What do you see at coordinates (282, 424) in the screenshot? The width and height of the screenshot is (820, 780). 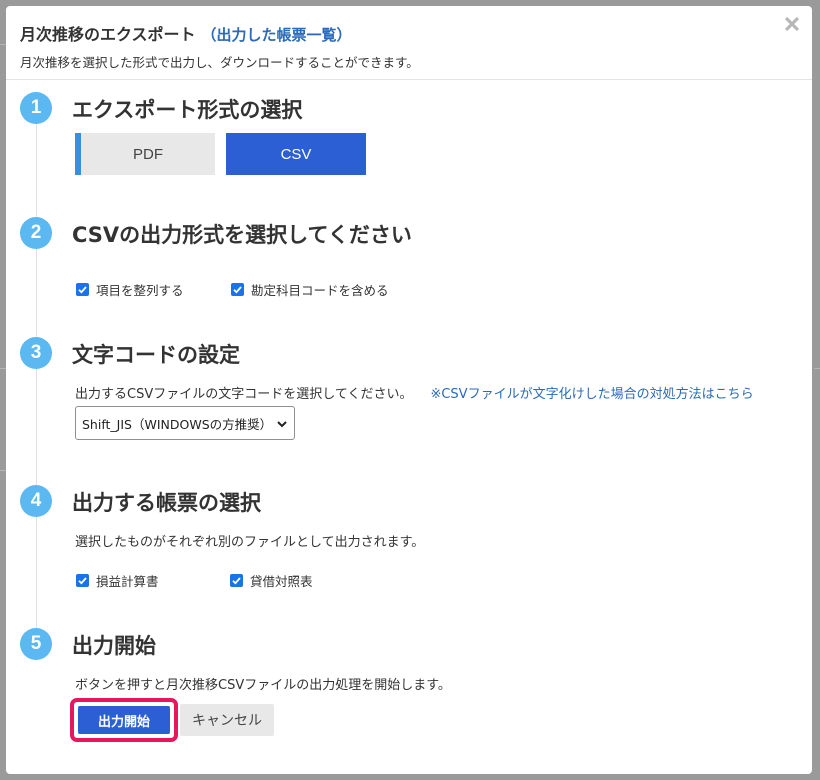 I see `chevron-down-icon` at bounding box center [282, 424].